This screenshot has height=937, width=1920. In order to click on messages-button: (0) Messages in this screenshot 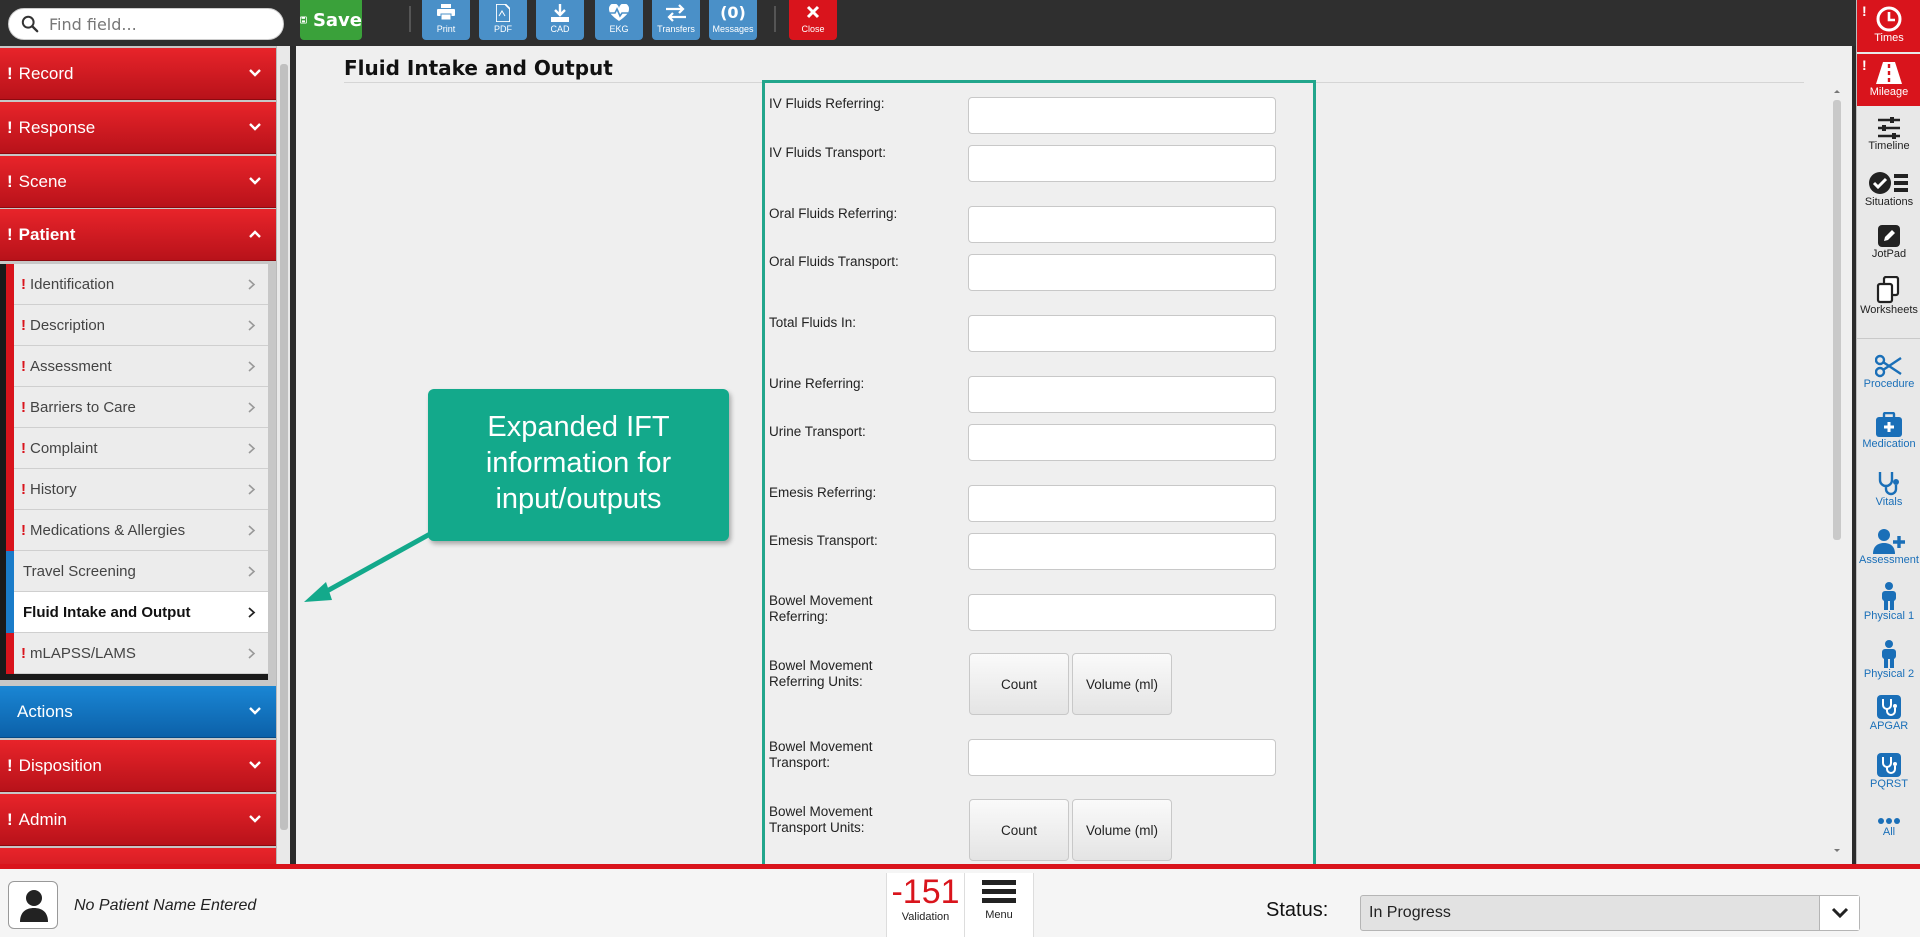, I will do `click(733, 20)`.